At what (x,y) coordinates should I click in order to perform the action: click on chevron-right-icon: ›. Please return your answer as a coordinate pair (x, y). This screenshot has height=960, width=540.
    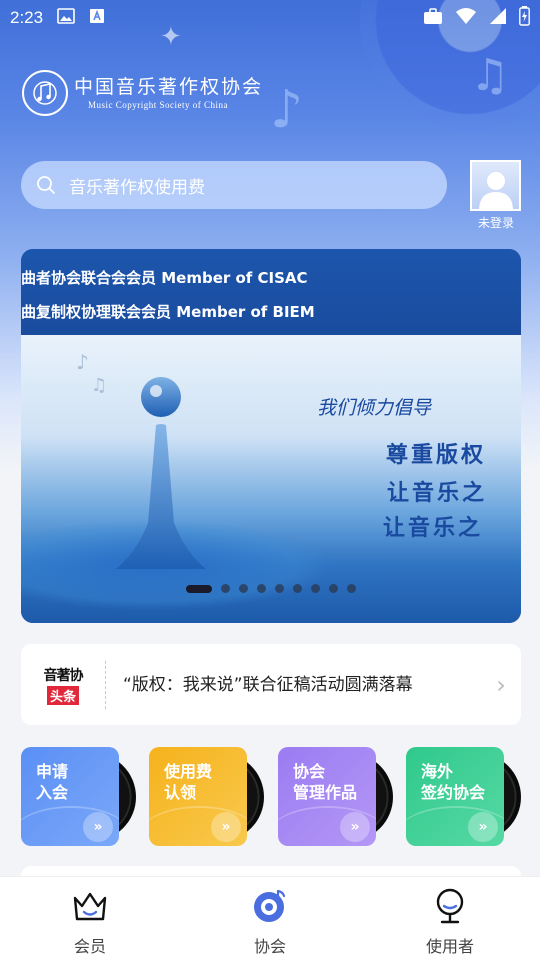
    Looking at the image, I should click on (501, 685).